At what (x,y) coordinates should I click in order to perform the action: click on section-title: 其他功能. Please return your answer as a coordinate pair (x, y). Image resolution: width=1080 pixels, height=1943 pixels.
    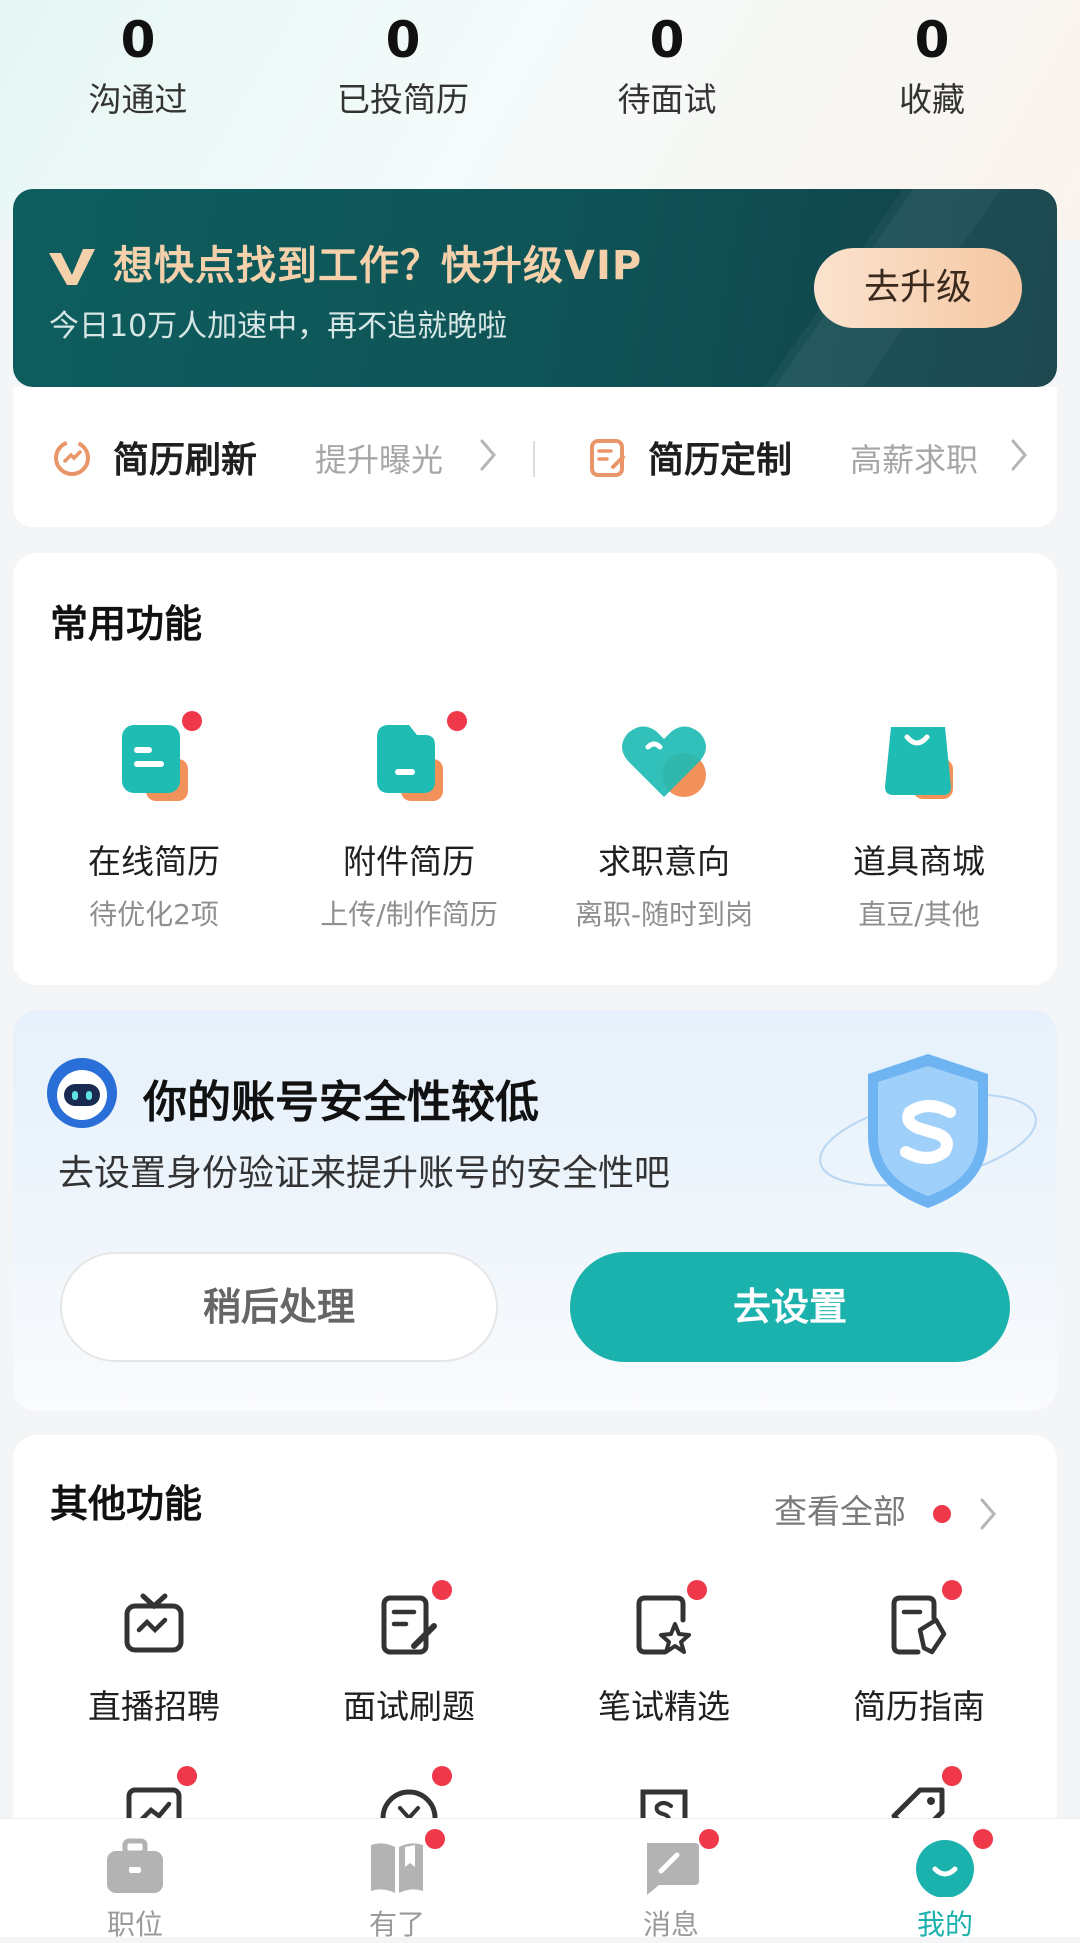
    Looking at the image, I should click on (126, 1504).